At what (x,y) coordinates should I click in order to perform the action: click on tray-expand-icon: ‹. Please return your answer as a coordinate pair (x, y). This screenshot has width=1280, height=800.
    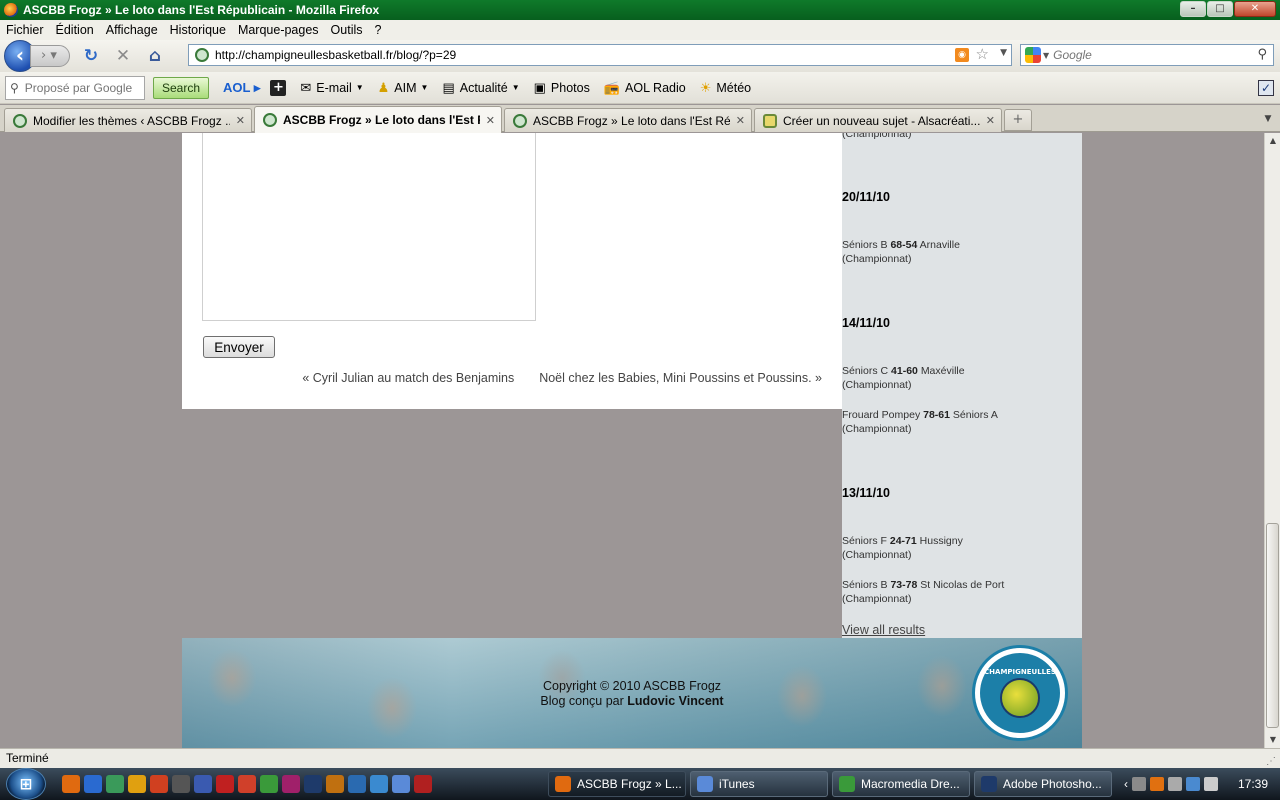
    Looking at the image, I should click on (1126, 784).